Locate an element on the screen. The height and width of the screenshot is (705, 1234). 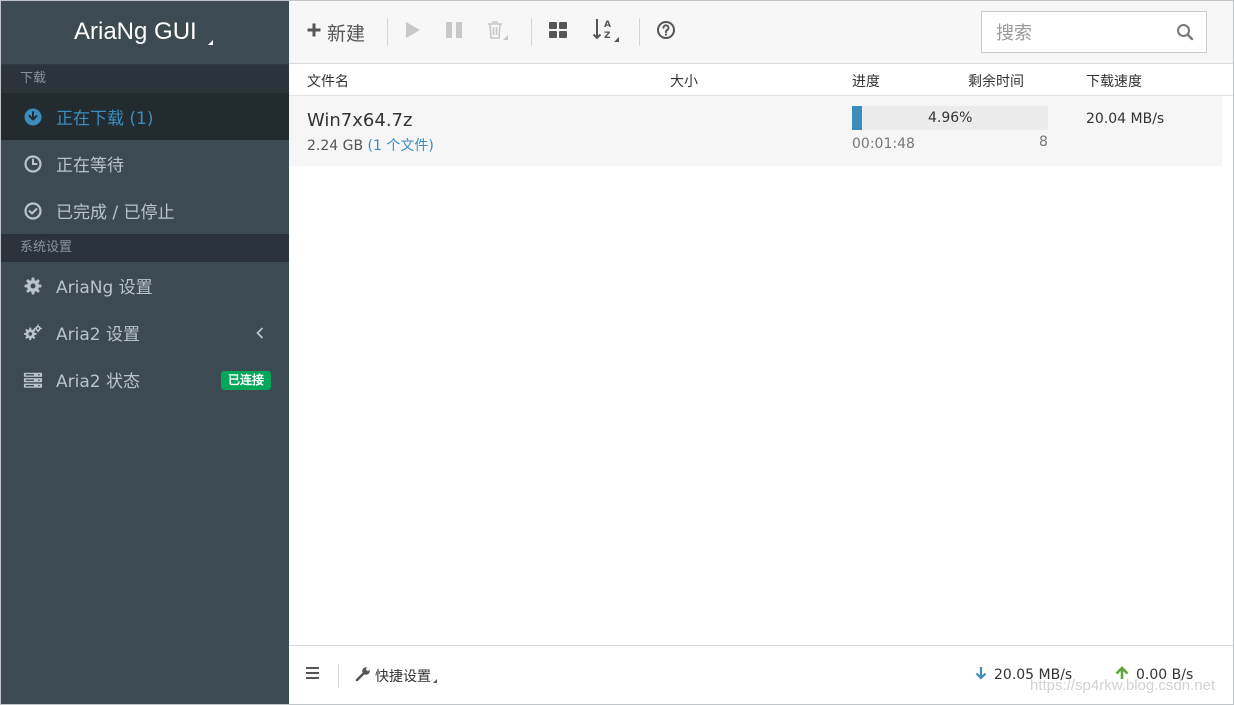
task-name: Win7x64.7z is located at coordinates (359, 120).